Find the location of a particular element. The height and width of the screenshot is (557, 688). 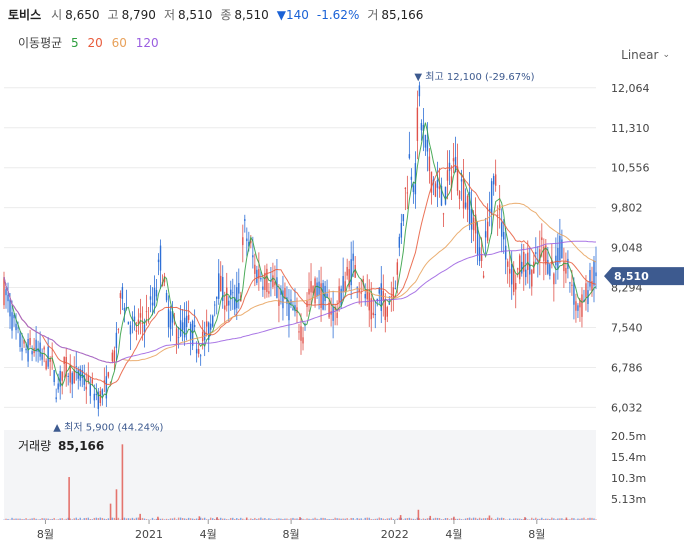

y-tick-label: 11,310 is located at coordinates (630, 128).